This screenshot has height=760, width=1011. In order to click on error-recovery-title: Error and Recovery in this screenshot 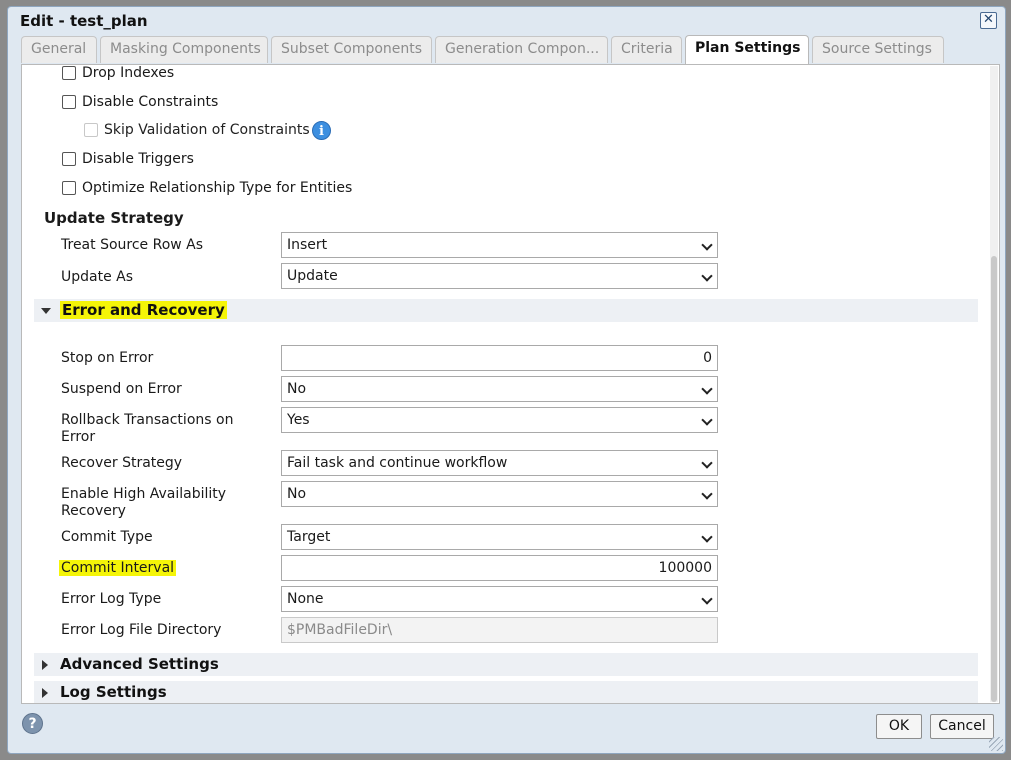, I will do `click(143, 310)`.